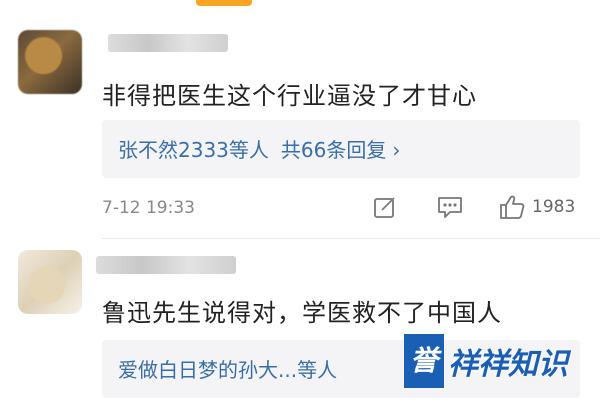  I want to click on edit-icon, so click(384, 207).